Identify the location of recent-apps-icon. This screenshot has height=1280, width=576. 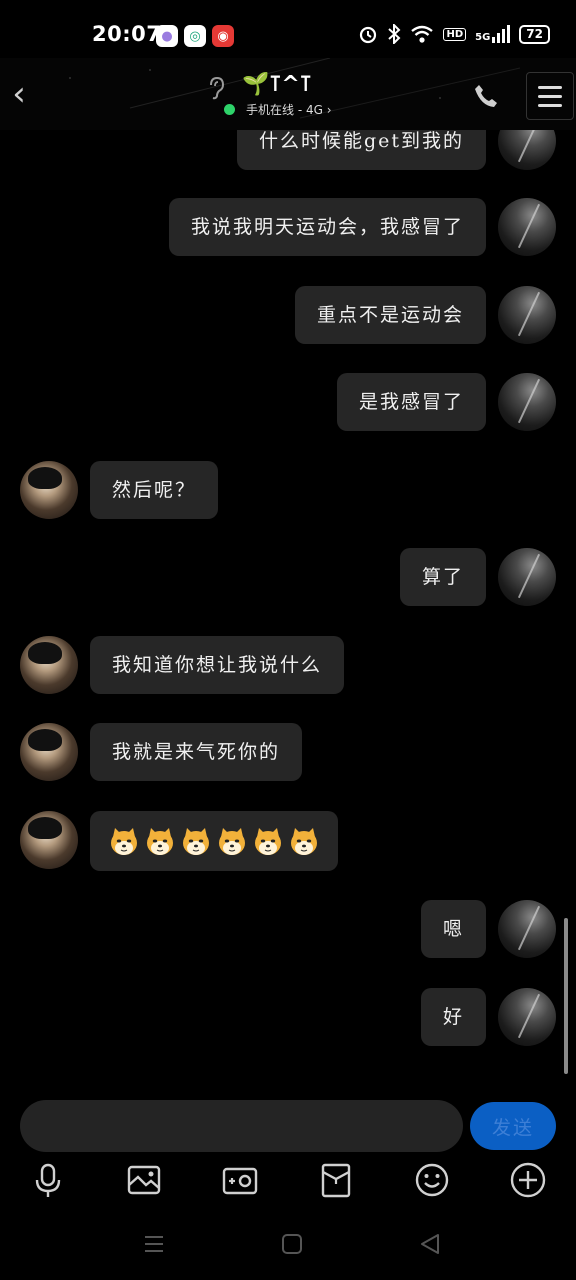
(154, 1244).